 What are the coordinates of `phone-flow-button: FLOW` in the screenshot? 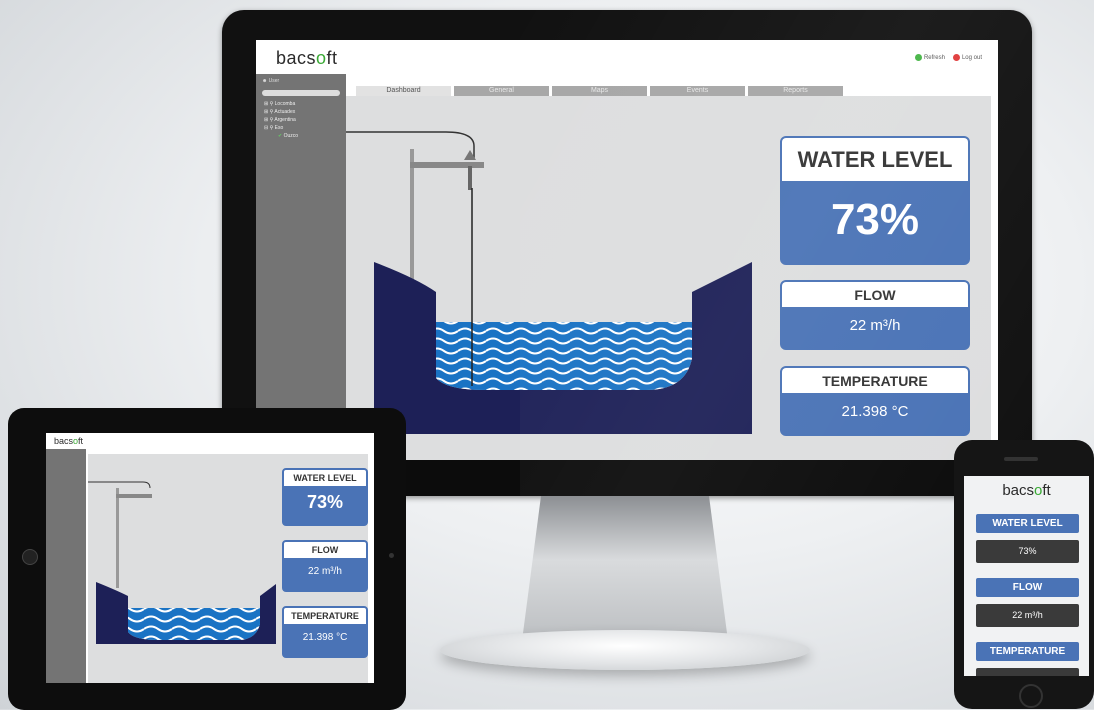 It's located at (1027, 587).